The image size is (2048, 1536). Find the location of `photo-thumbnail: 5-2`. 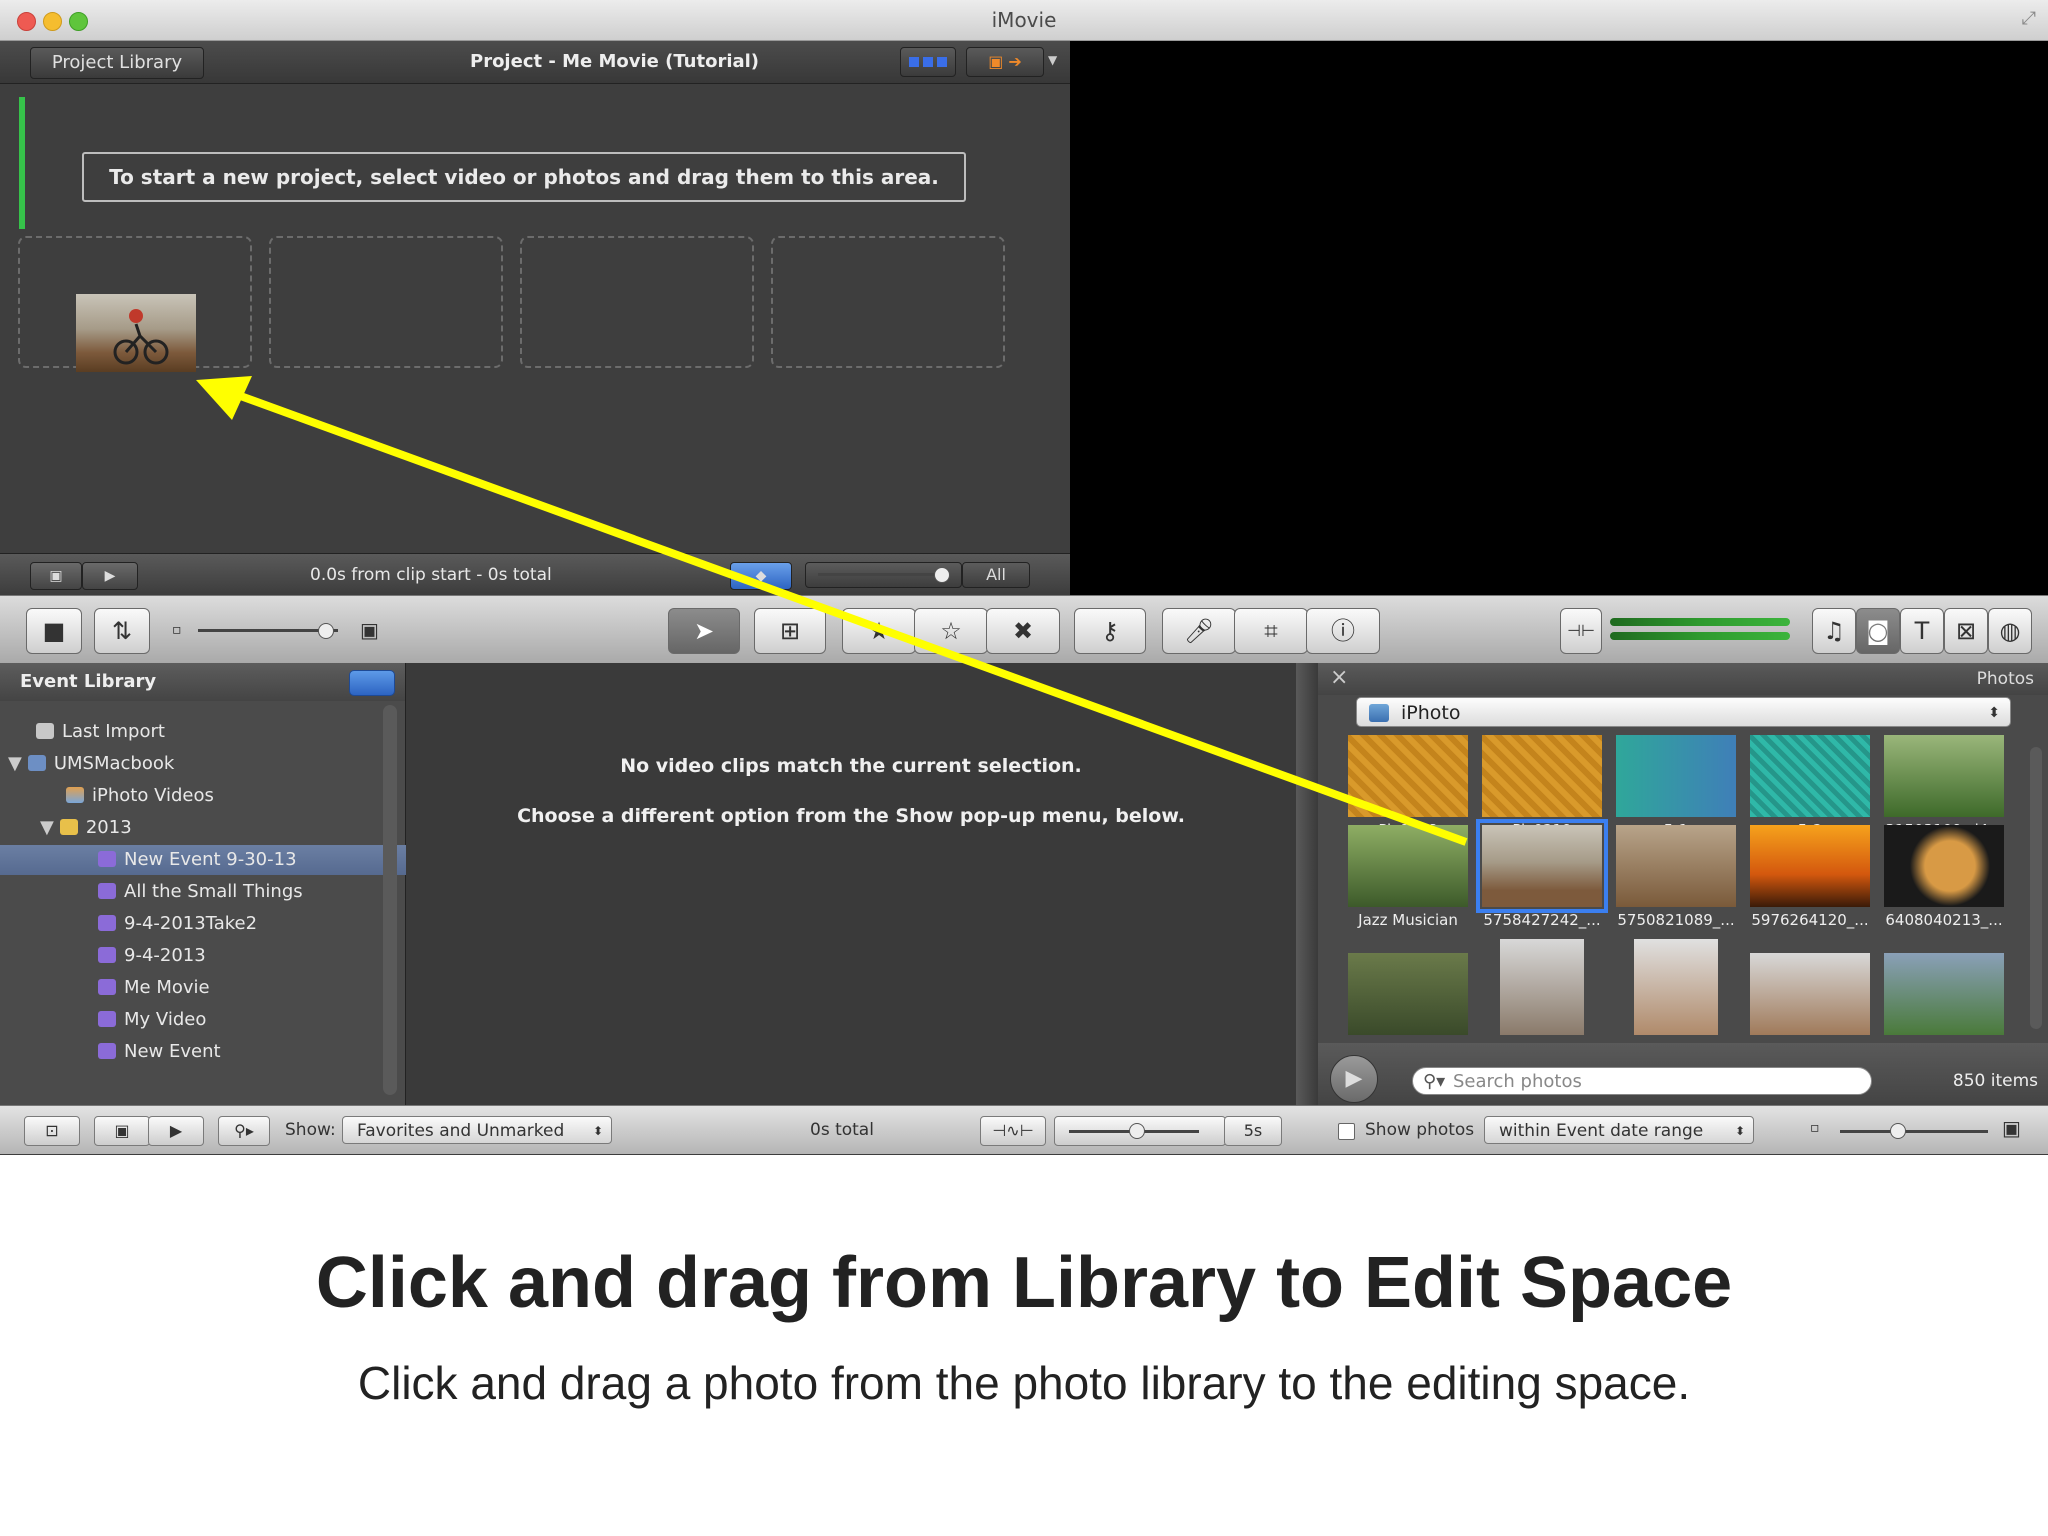

photo-thumbnail: 5-2 is located at coordinates (1810, 787).